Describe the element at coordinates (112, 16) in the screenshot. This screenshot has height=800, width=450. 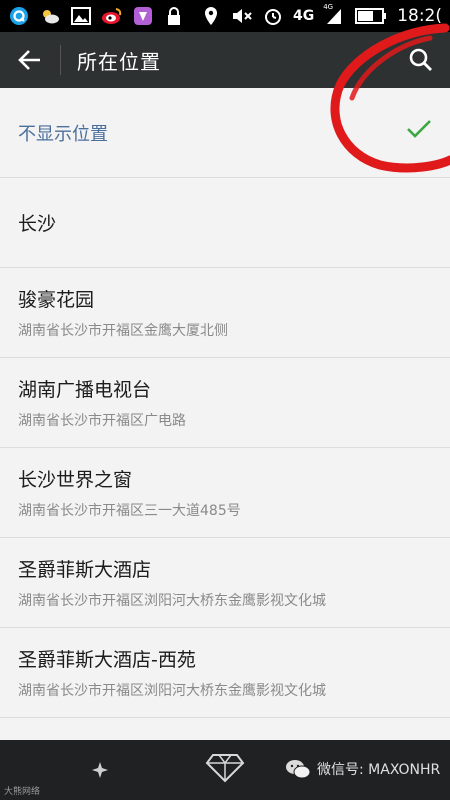
I see `weibo-icon` at that location.